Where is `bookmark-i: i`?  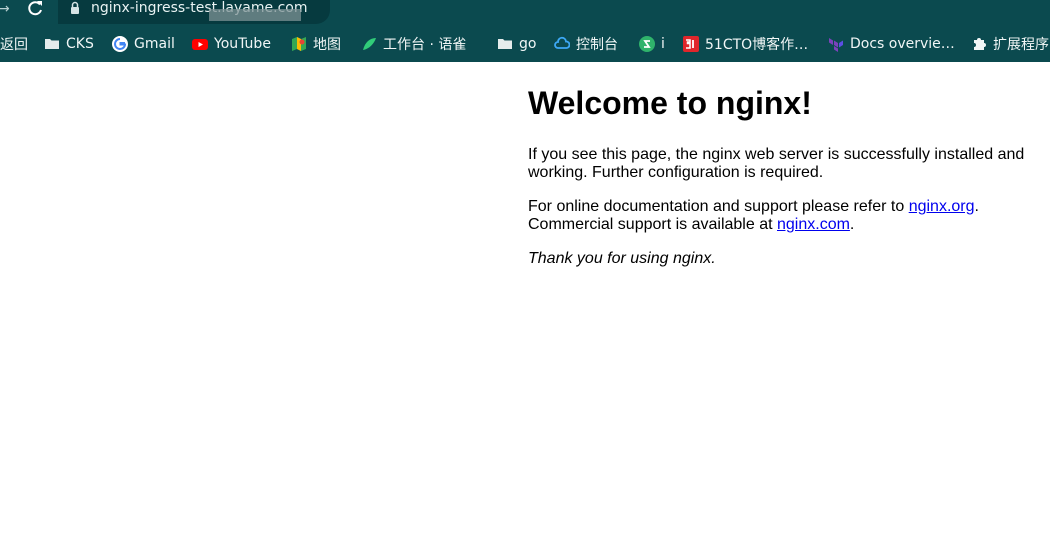
bookmark-i: i is located at coordinates (652, 44).